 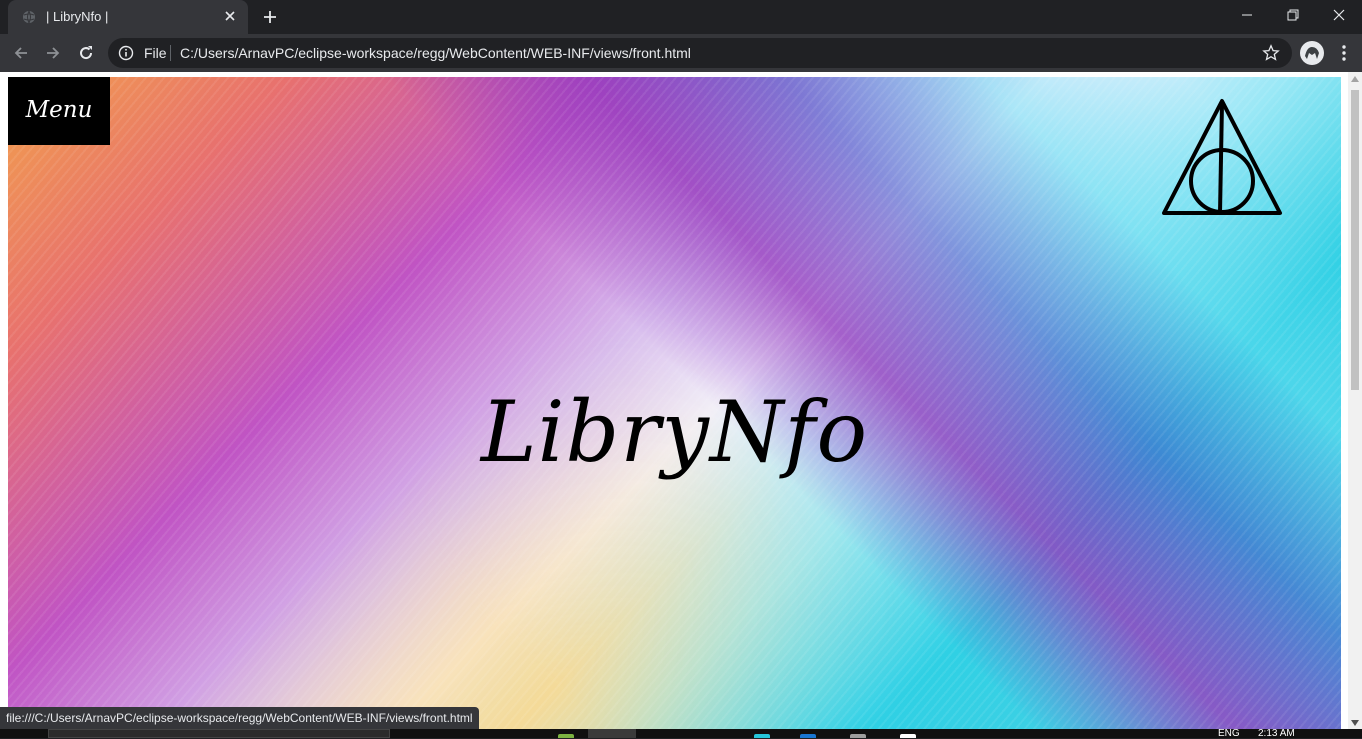 I want to click on restore-button, so click(x=1293, y=15).